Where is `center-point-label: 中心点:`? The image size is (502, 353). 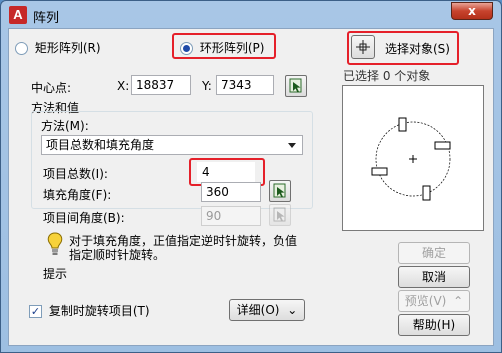 center-point-label: 中心点: is located at coordinates (51, 88).